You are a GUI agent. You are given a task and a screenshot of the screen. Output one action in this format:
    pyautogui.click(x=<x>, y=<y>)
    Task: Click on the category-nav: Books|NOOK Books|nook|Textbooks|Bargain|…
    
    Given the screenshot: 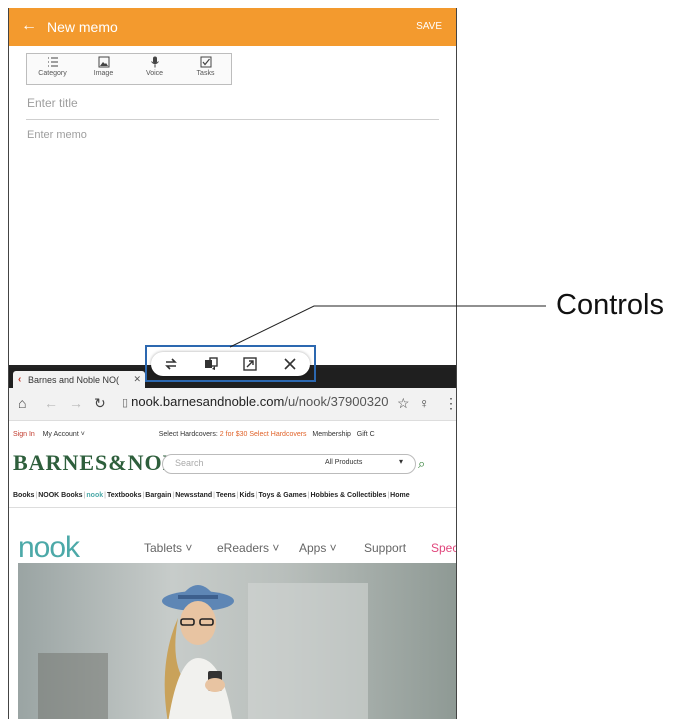 What is the action you would take?
    pyautogui.click(x=211, y=495)
    